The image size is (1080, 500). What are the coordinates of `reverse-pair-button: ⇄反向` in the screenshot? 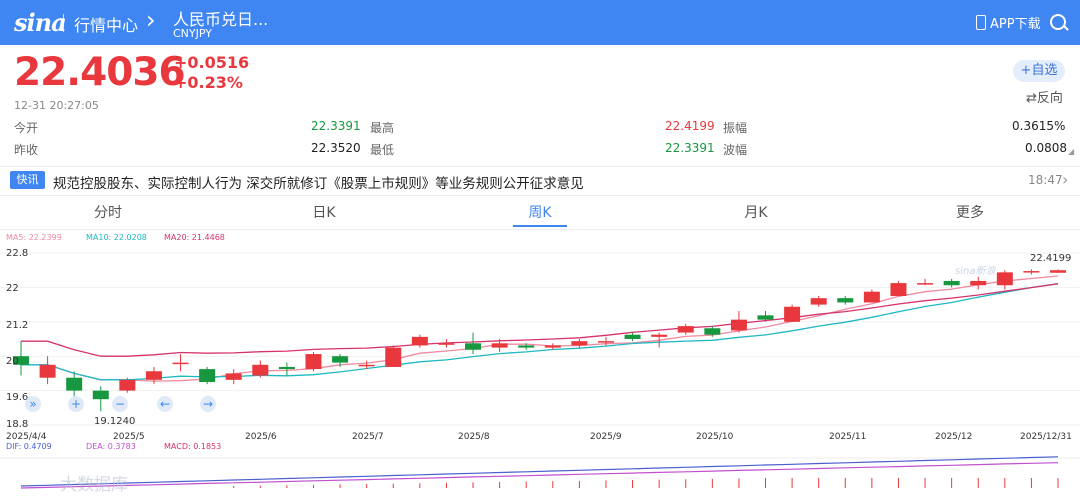 It's located at (1044, 96).